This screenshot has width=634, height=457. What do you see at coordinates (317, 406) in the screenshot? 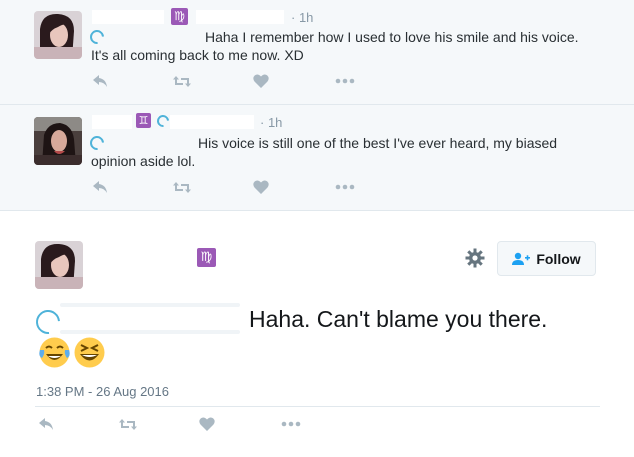
I see `divider` at bounding box center [317, 406].